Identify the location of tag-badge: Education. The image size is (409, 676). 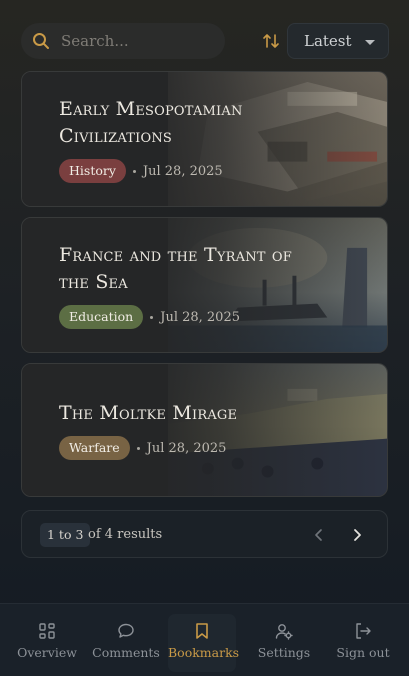
(101, 317).